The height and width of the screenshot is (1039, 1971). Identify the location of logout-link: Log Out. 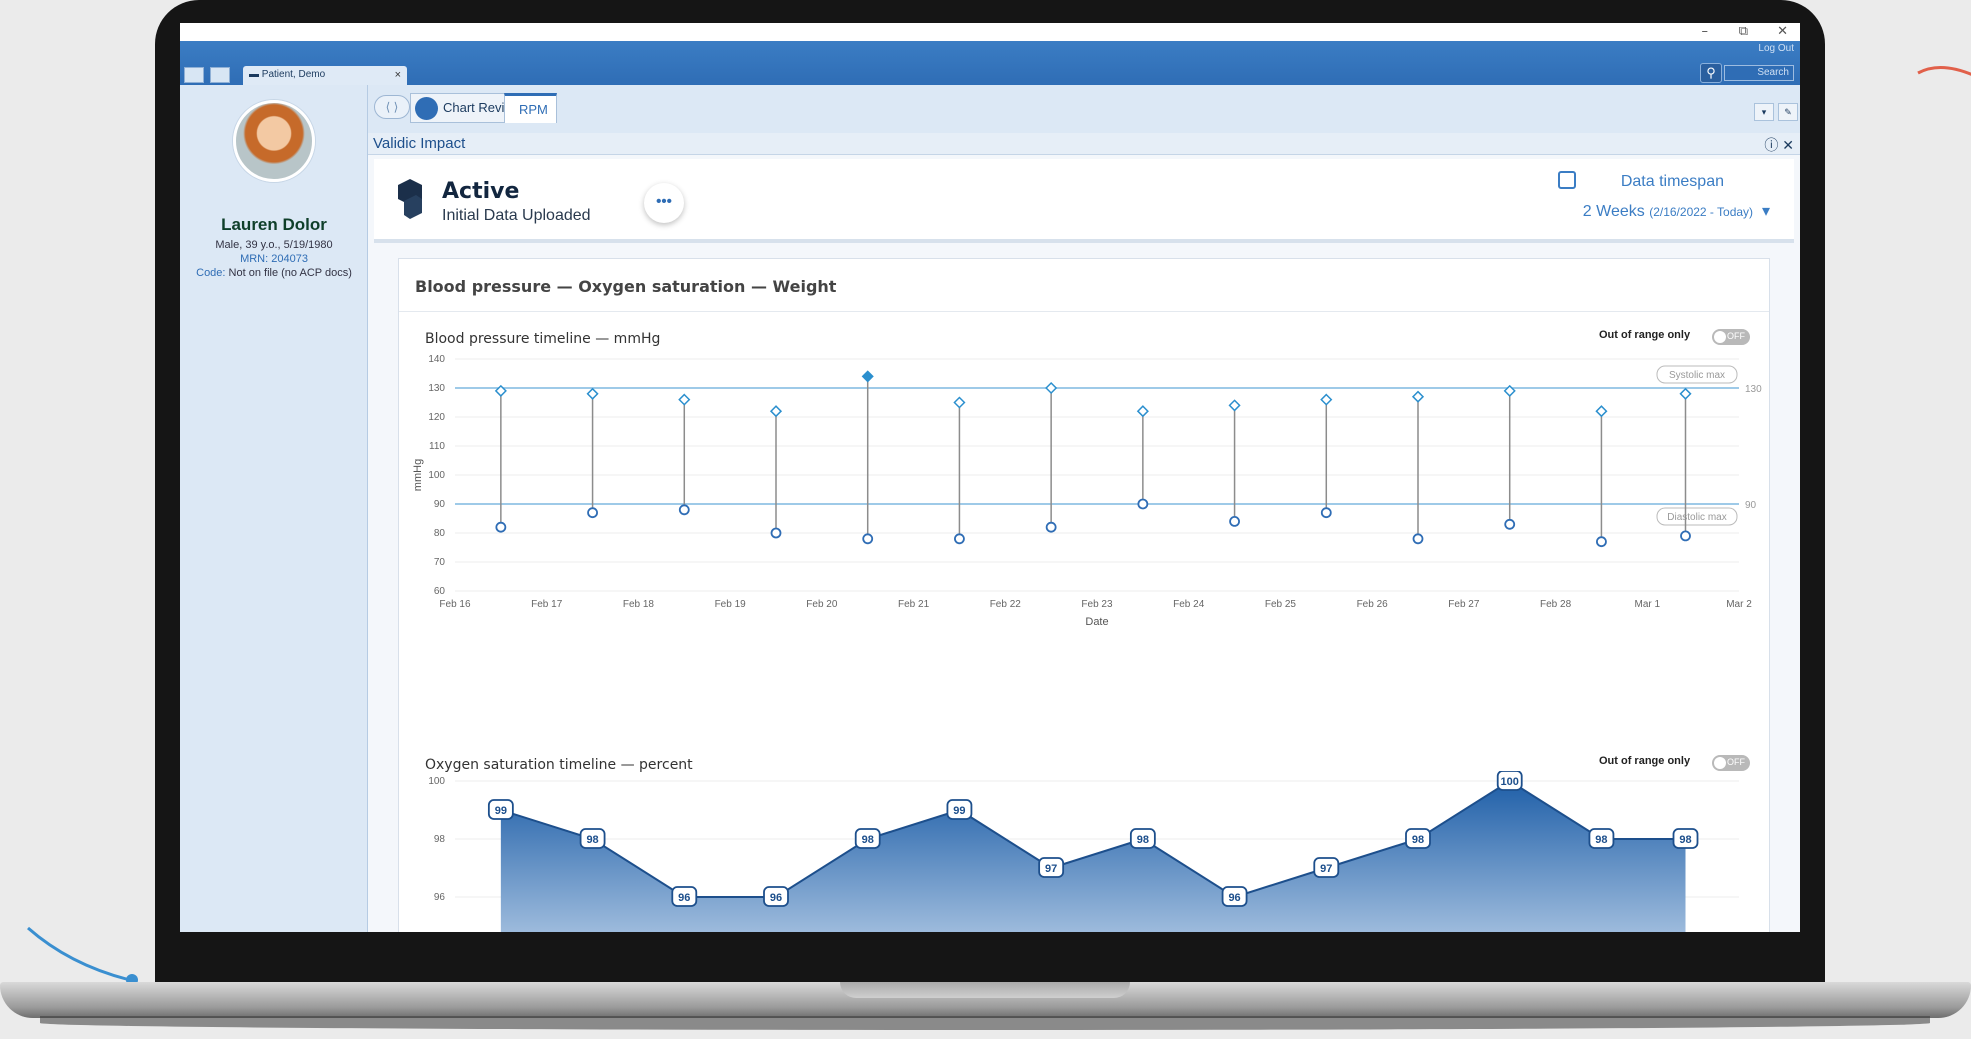
(1776, 48).